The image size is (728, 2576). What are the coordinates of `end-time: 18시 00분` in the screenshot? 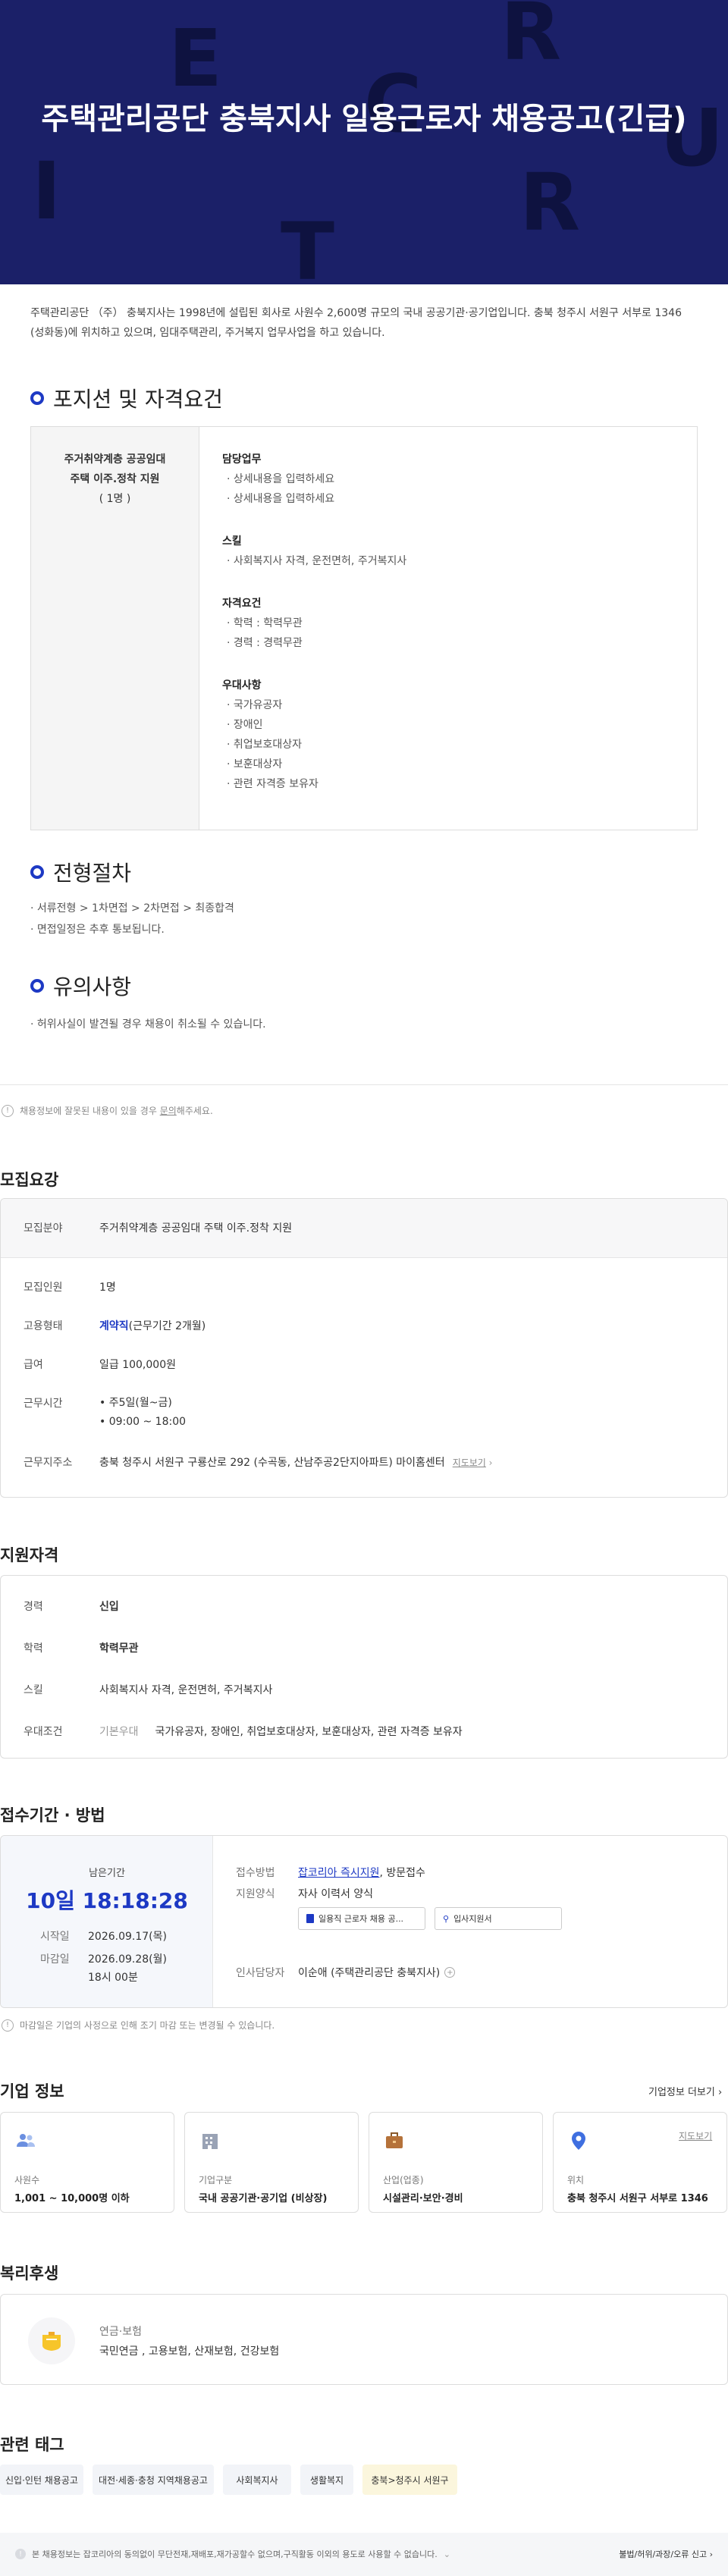 It's located at (113, 1978).